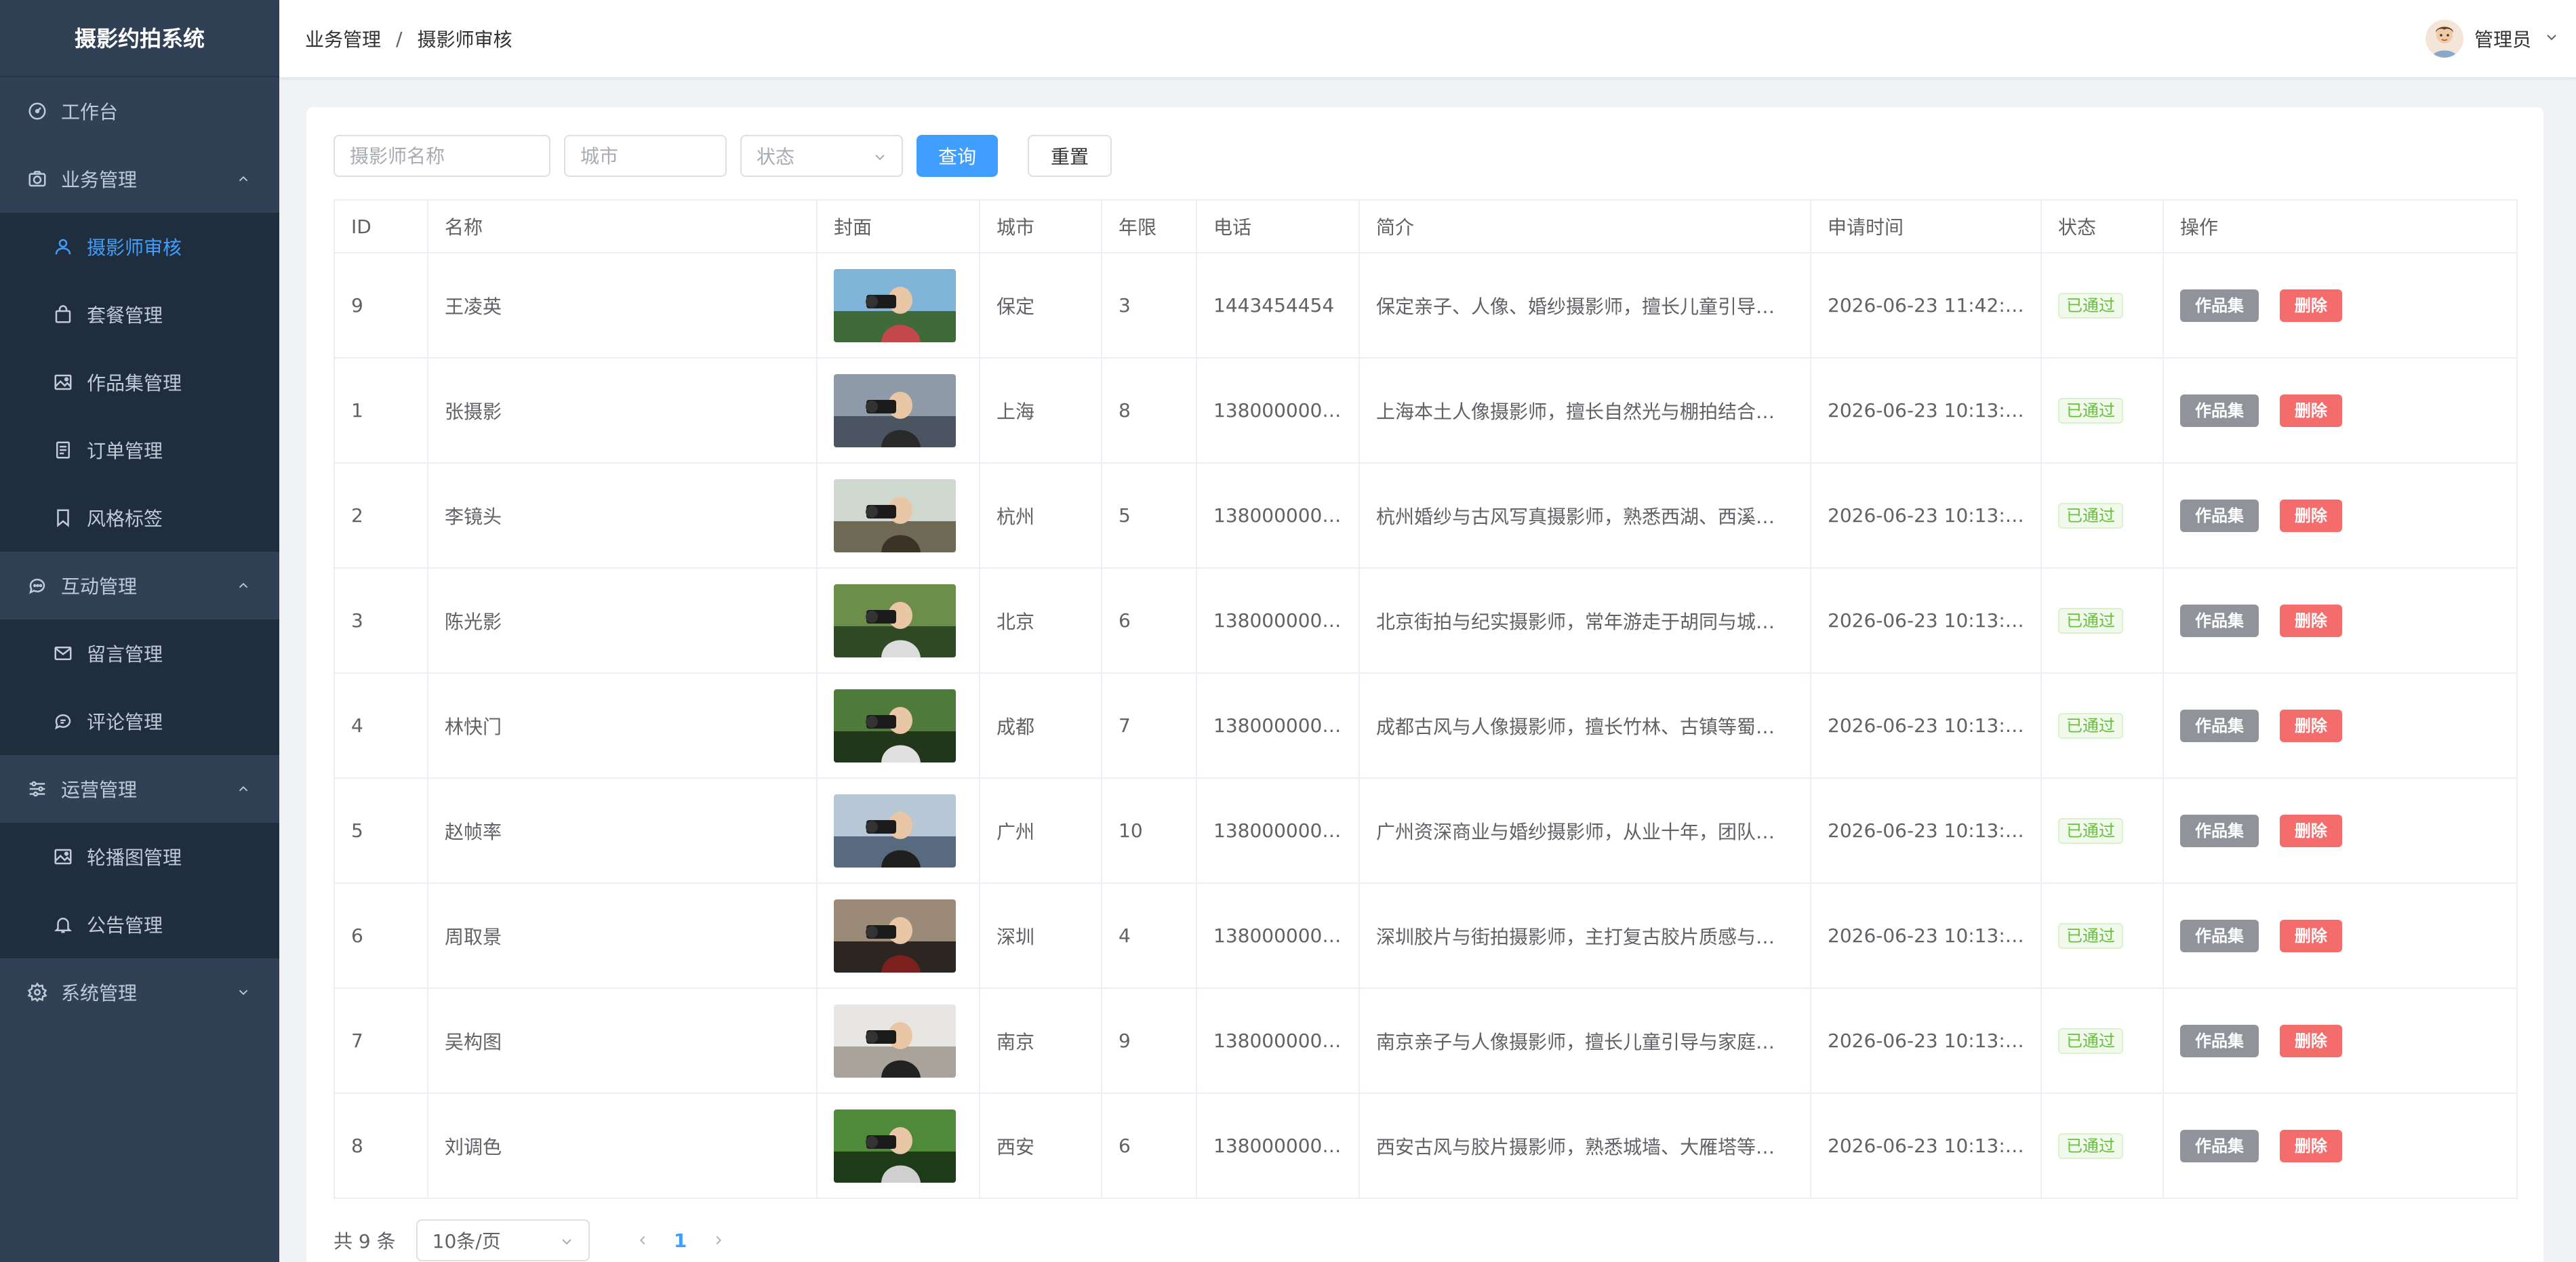 This screenshot has width=2576, height=1262. What do you see at coordinates (622, 1041) in the screenshot?
I see `cell-name: 吴构图` at bounding box center [622, 1041].